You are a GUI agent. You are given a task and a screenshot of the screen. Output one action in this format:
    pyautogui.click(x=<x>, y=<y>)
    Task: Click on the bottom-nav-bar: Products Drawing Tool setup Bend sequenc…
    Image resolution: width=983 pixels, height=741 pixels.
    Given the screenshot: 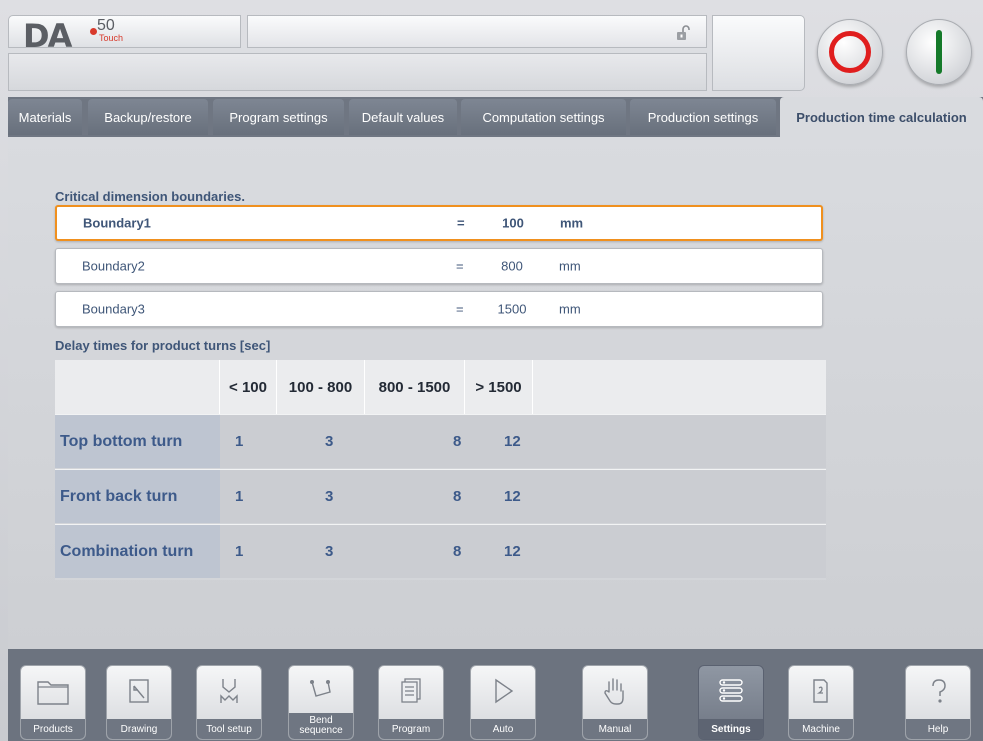 What is the action you would take?
    pyautogui.click(x=495, y=695)
    